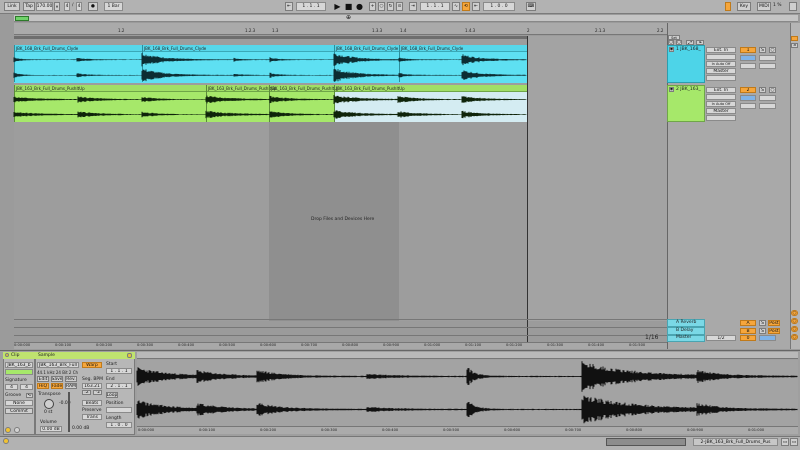  I want to click on transpose-value: 0 st, so click(48, 412).